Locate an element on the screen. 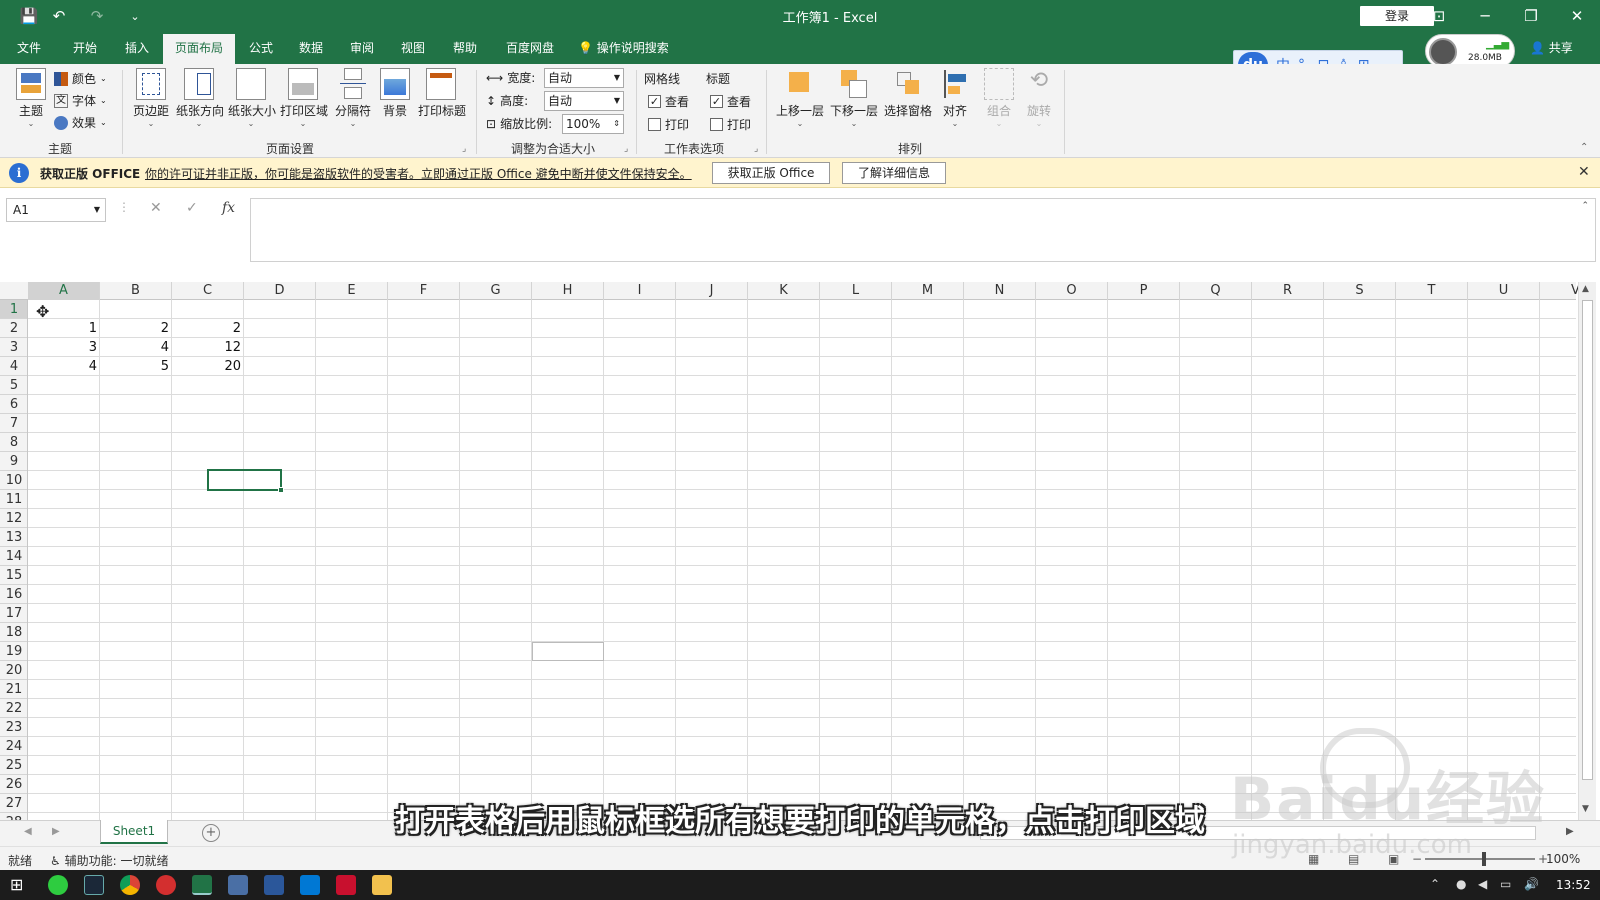 The height and width of the screenshot is (900, 1600). zoom-slider-knob is located at coordinates (1484, 859).